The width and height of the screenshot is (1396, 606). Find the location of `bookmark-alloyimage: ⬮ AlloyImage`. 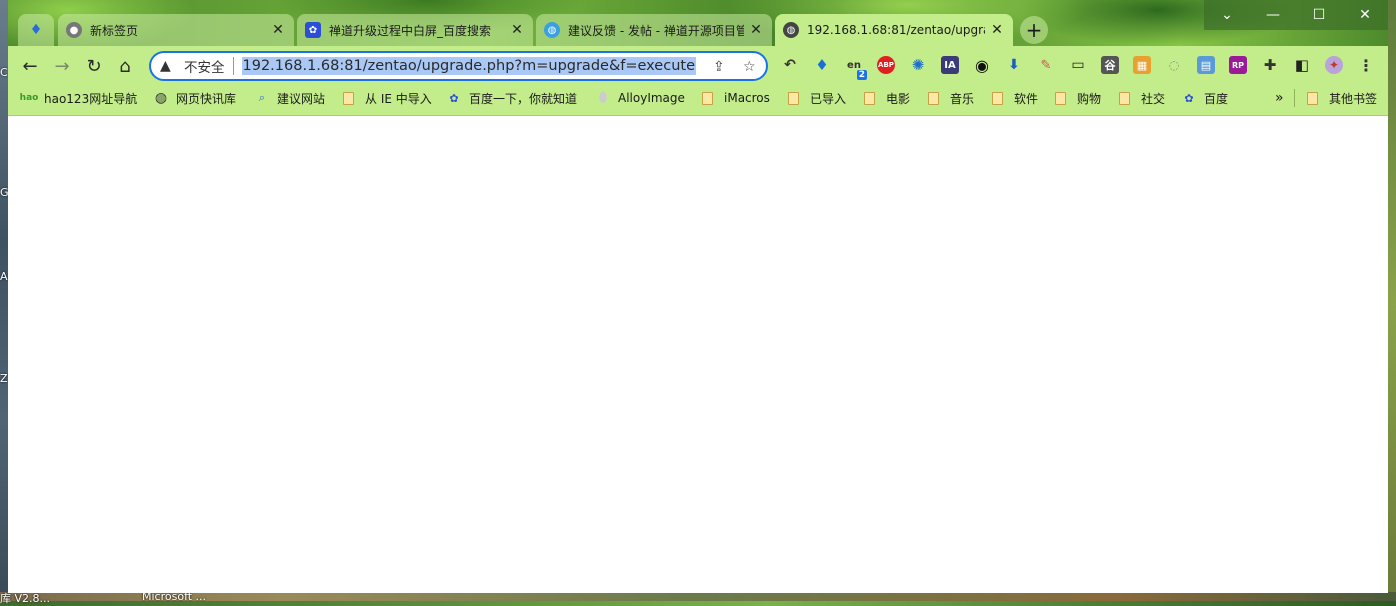

bookmark-alloyimage: ⬮ AlloyImage is located at coordinates (640, 98).